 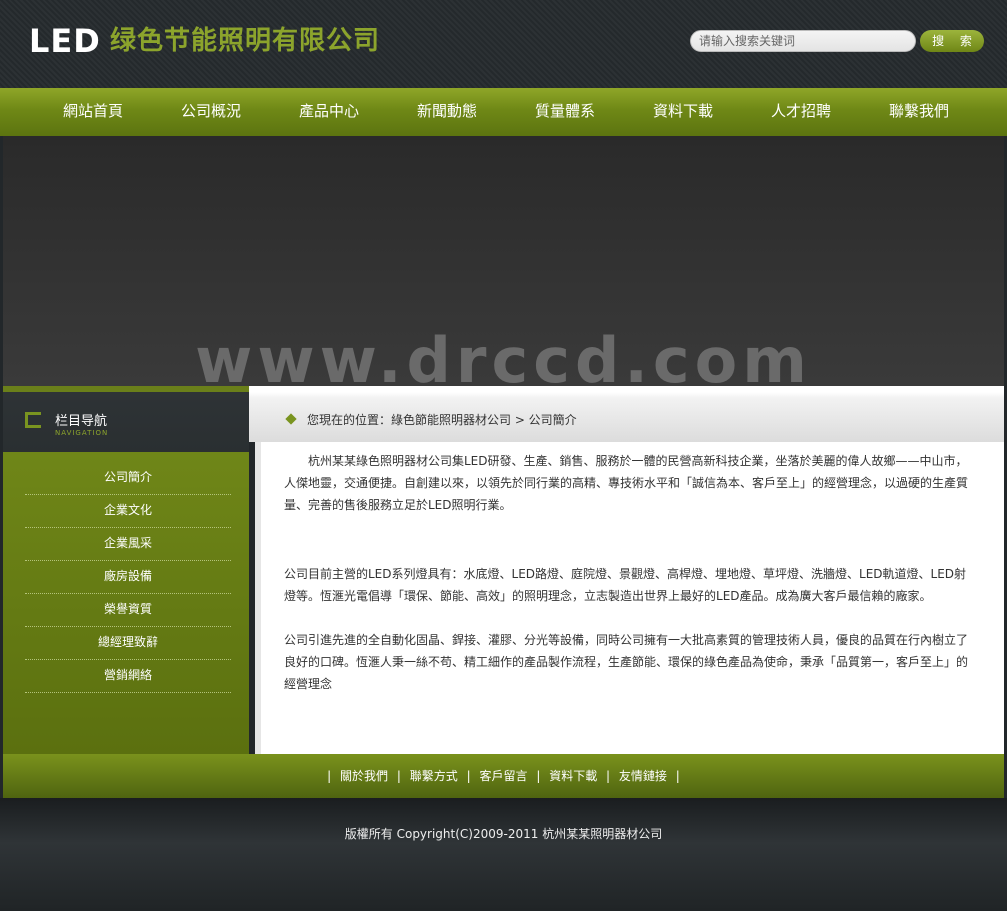 I want to click on breadcrumb: 您現在的位置：綠色節能照明器材公司 > 公司簡介, so click(x=442, y=420).